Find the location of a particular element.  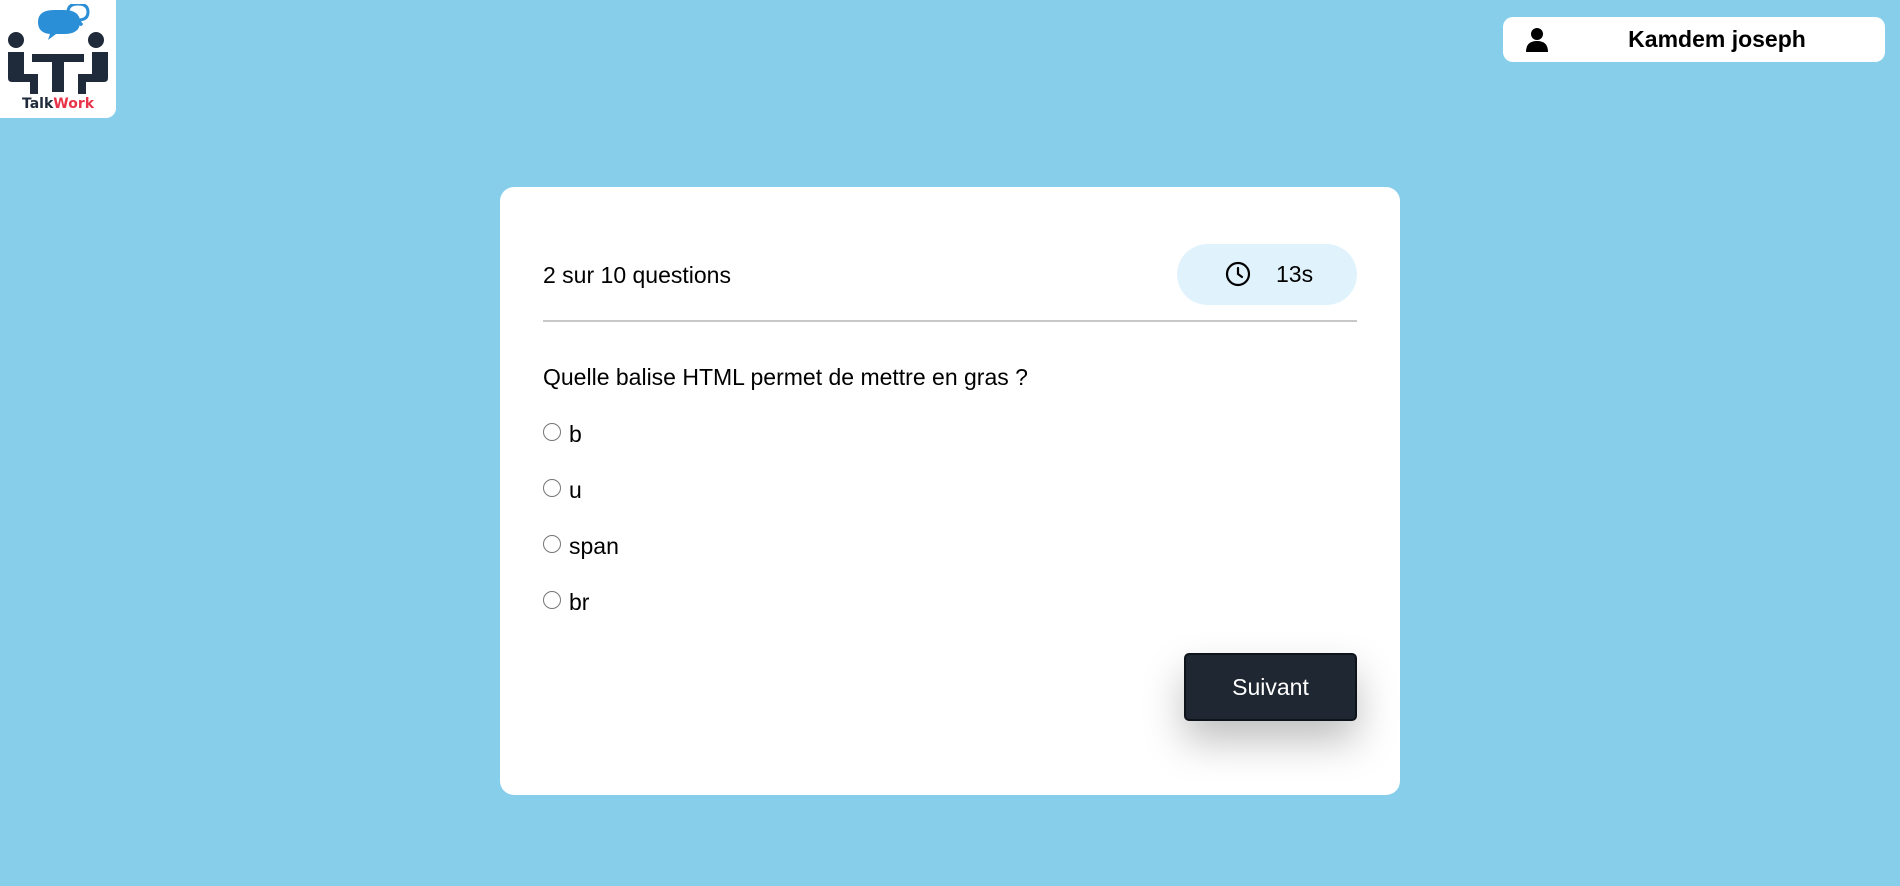

user-icon is located at coordinates (1537, 40).